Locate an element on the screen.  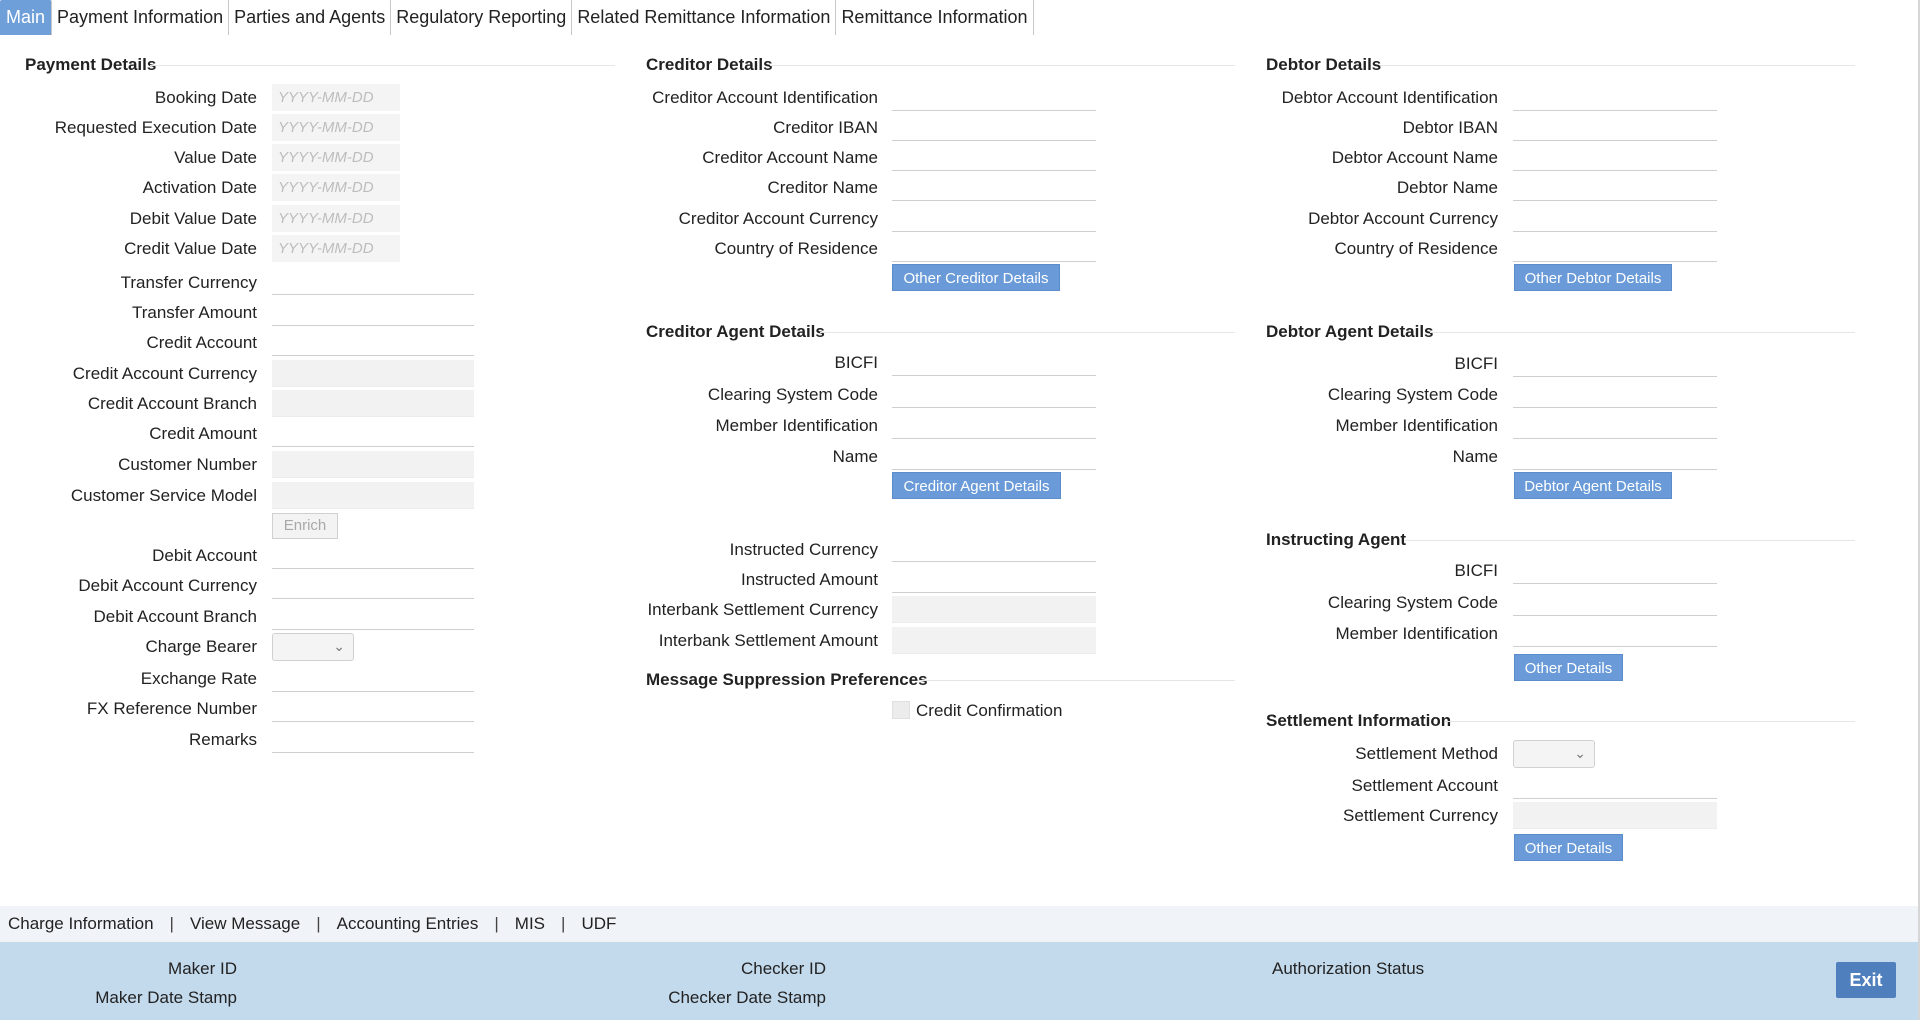
charge-bearer-select: ⌄ is located at coordinates (313, 647).